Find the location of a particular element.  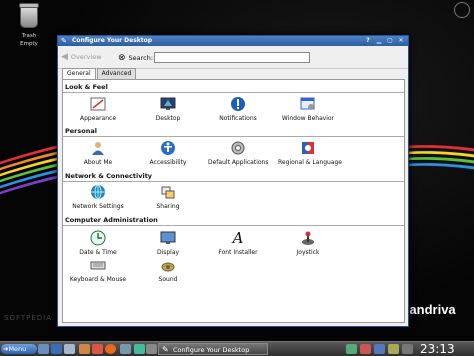

clock: 23:13 is located at coordinates (437, 349).